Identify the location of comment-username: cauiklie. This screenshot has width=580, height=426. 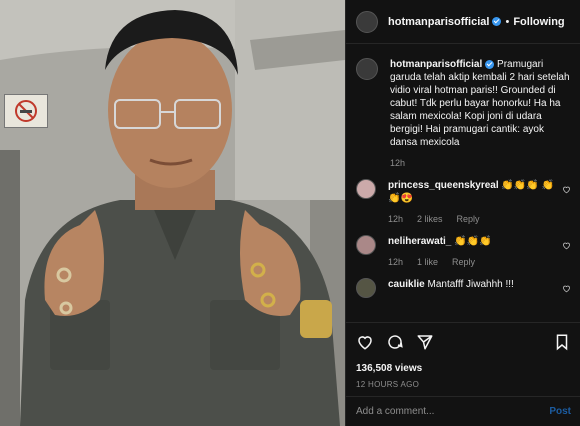
(406, 284).